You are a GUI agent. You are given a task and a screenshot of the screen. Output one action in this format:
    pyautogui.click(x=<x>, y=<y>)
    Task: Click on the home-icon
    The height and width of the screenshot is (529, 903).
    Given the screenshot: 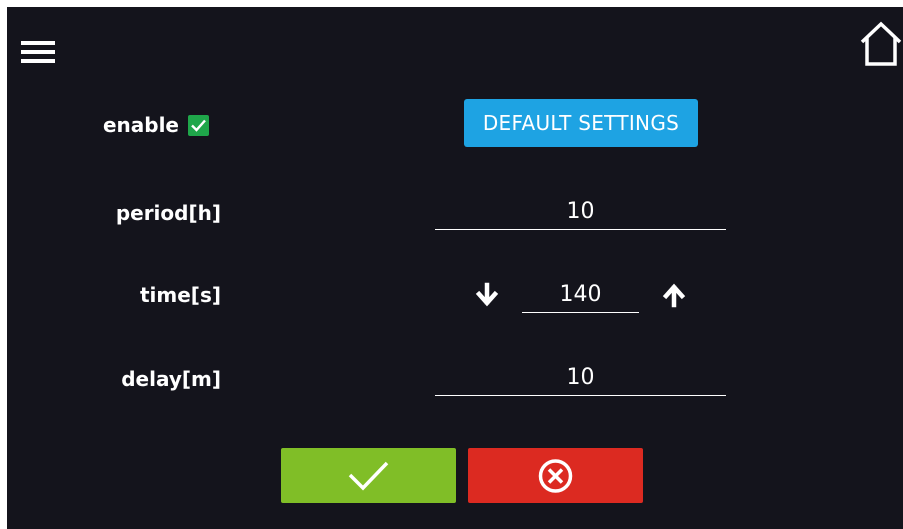 What is the action you would take?
    pyautogui.click(x=881, y=44)
    